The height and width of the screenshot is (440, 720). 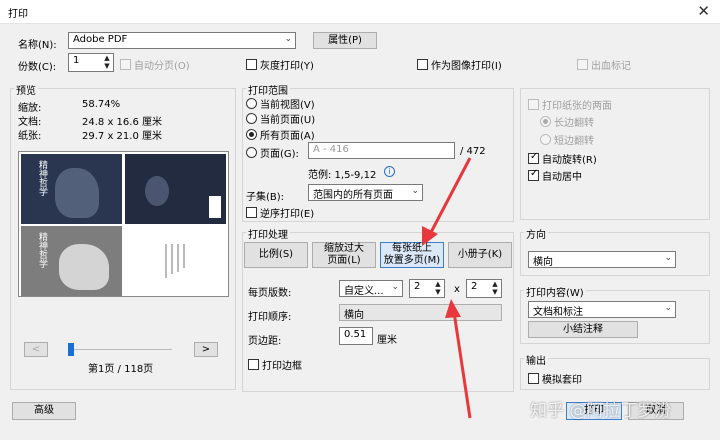 What do you see at coordinates (36, 349) in the screenshot?
I see `prev-page-button: <` at bounding box center [36, 349].